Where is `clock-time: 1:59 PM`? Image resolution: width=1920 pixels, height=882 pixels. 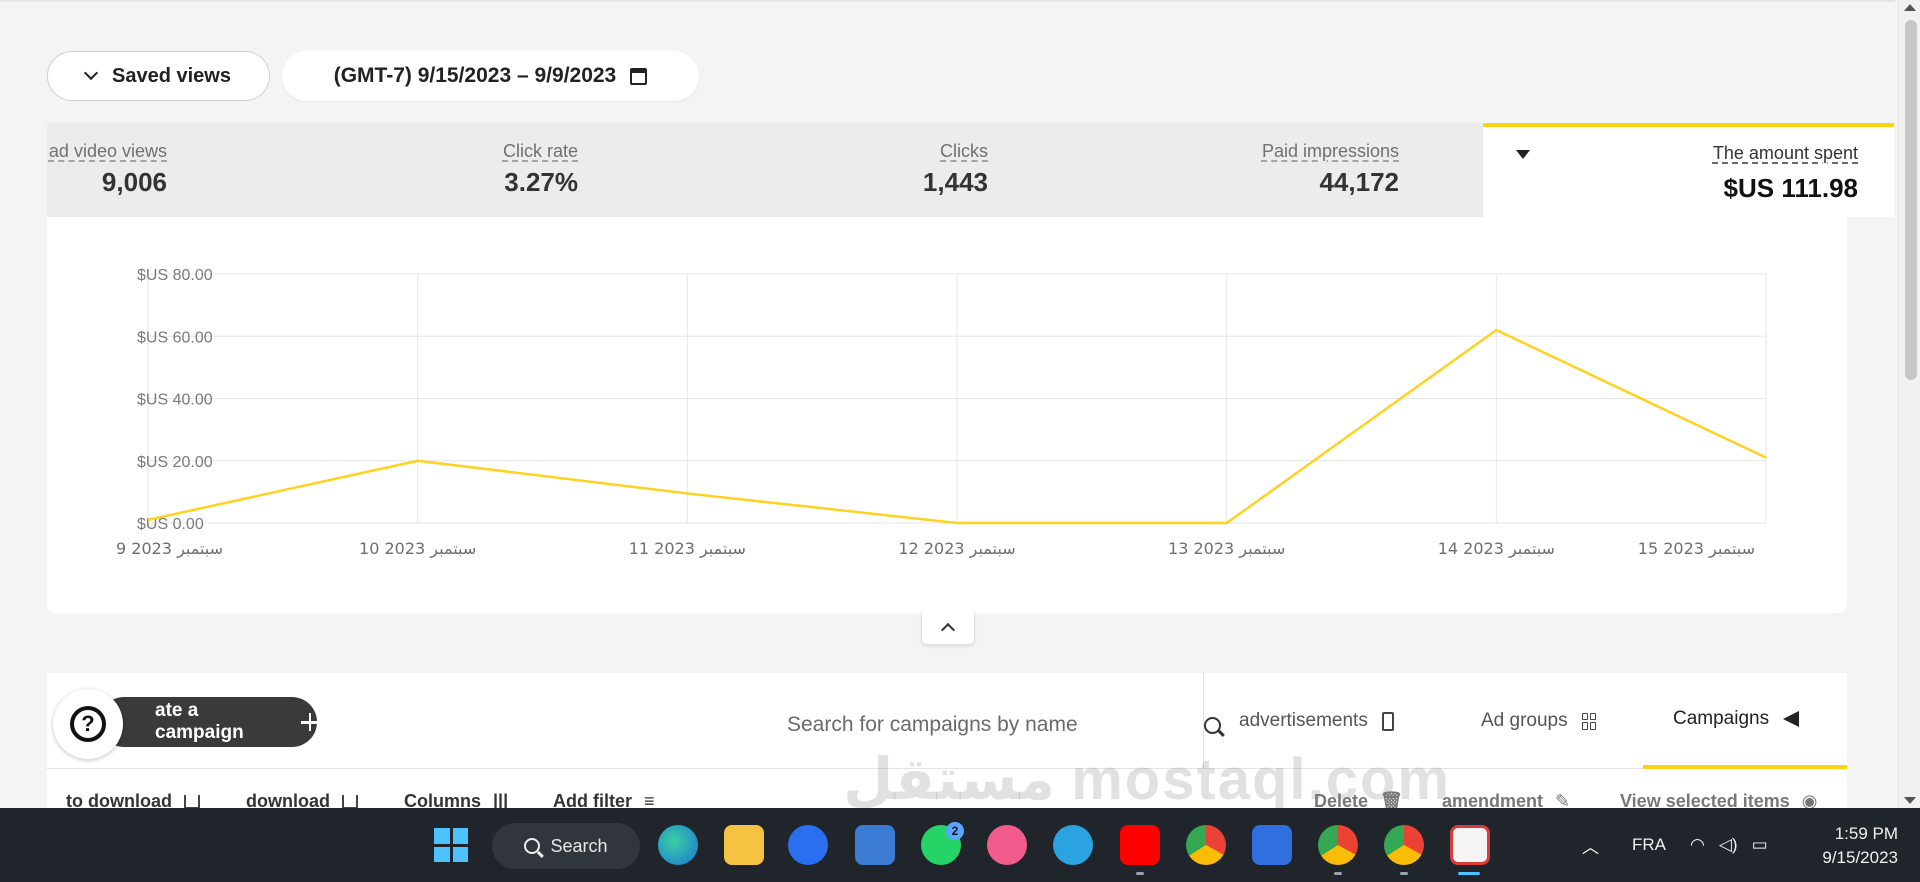 clock-time: 1:59 PM is located at coordinates (1866, 833).